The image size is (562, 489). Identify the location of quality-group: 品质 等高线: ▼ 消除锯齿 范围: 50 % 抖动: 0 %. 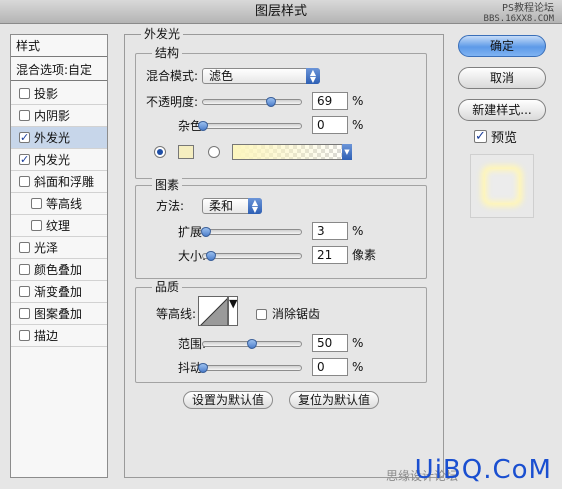
(281, 331).